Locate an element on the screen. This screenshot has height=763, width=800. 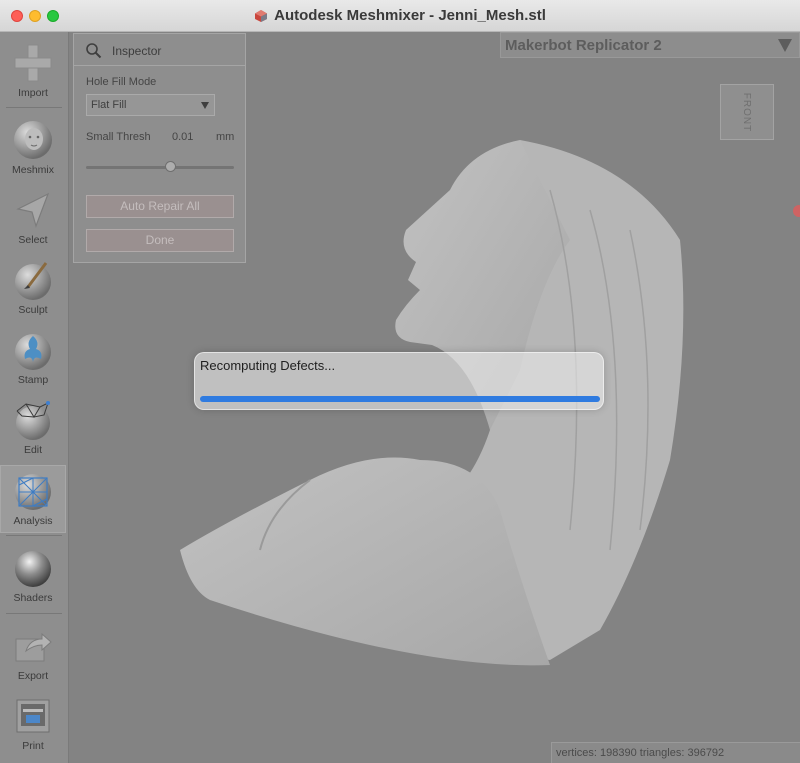
analysis-mesh-icon is located at coordinates (33, 492).